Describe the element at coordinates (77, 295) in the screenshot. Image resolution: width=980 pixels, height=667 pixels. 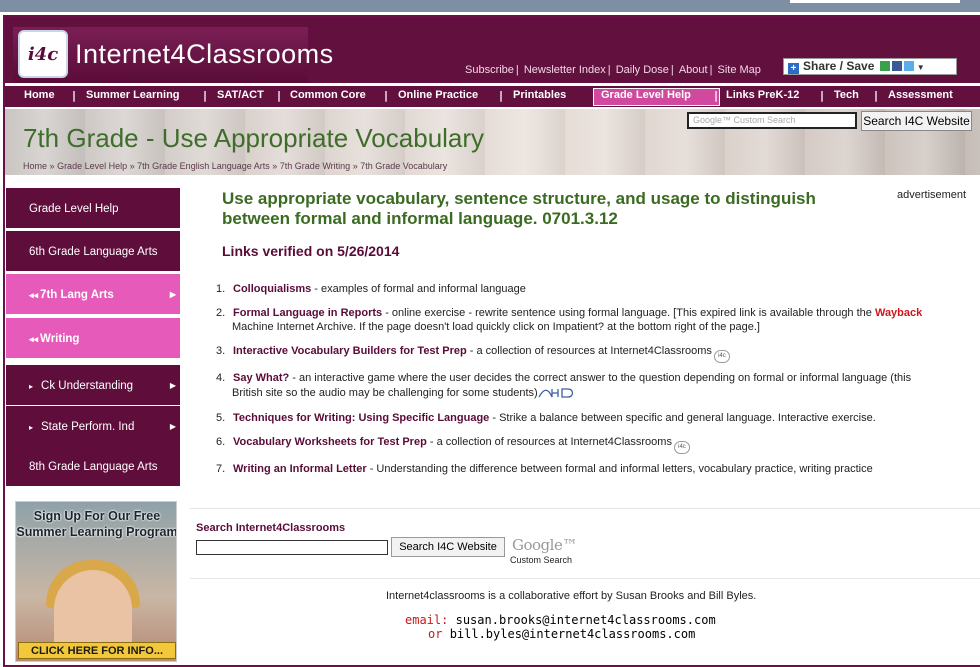
I see `sidebar-item-label: 7th Lang Arts` at that location.